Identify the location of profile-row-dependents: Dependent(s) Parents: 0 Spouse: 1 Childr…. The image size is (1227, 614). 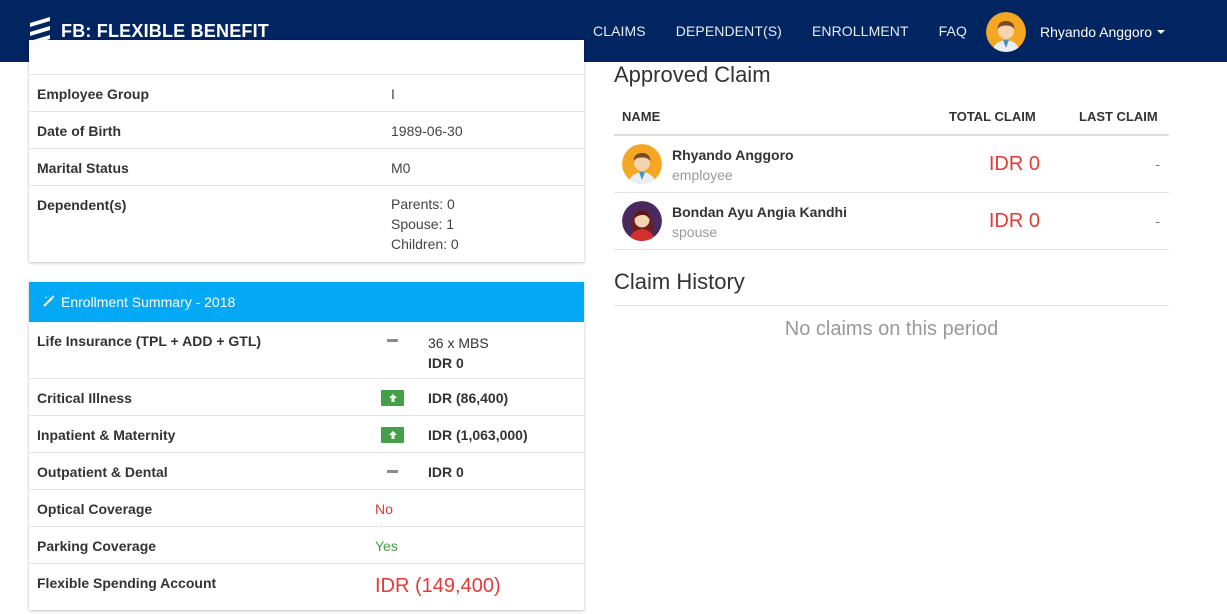
(306, 223).